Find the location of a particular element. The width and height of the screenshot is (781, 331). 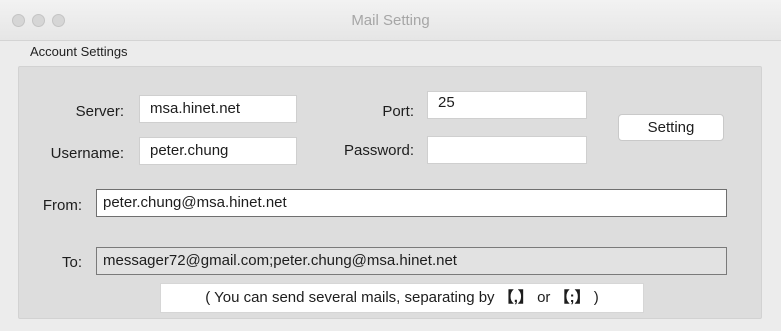

password-field is located at coordinates (507, 150).